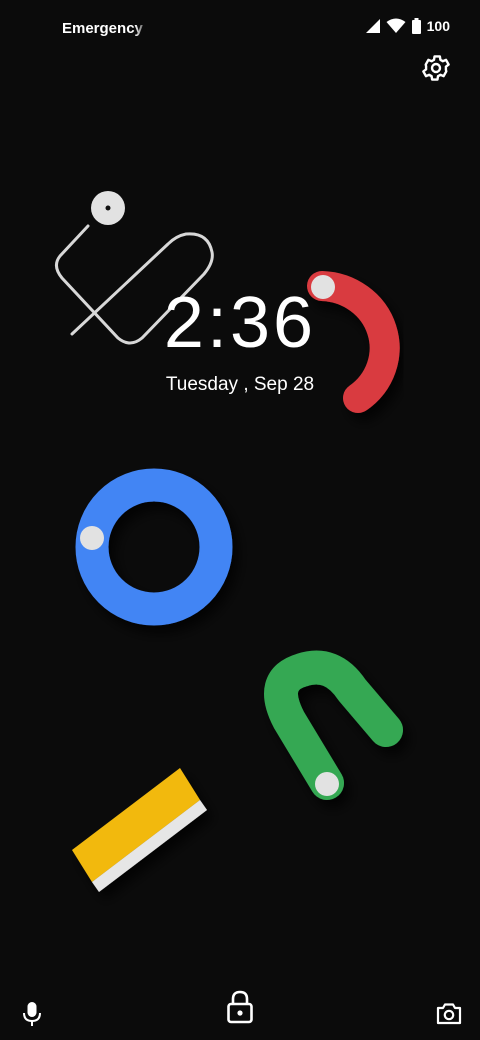 This screenshot has width=480, height=1040. I want to click on wallpaper-blue-ring, so click(154, 547).